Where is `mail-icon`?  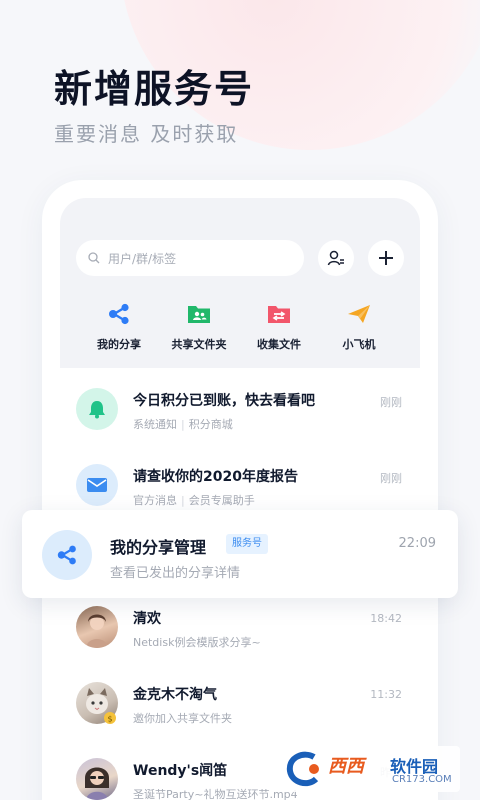
mail-icon is located at coordinates (97, 485).